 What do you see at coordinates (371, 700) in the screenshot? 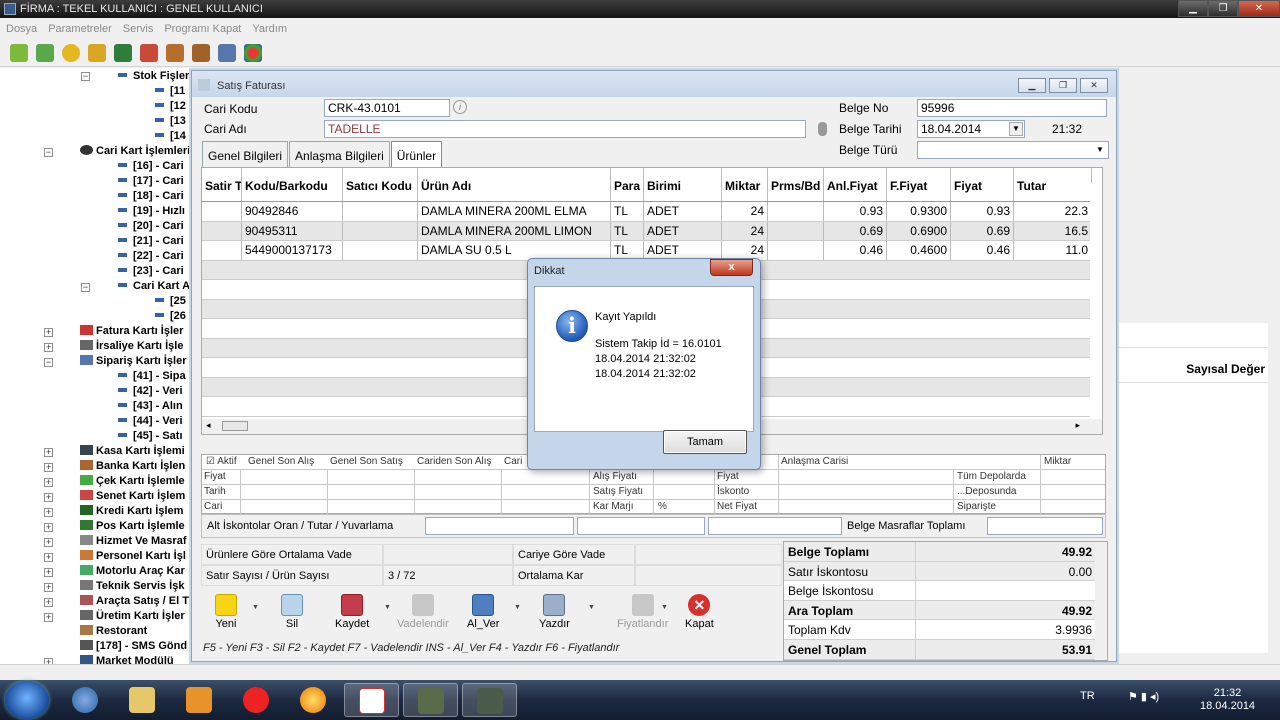
I see `taskbar-emex` at bounding box center [371, 700].